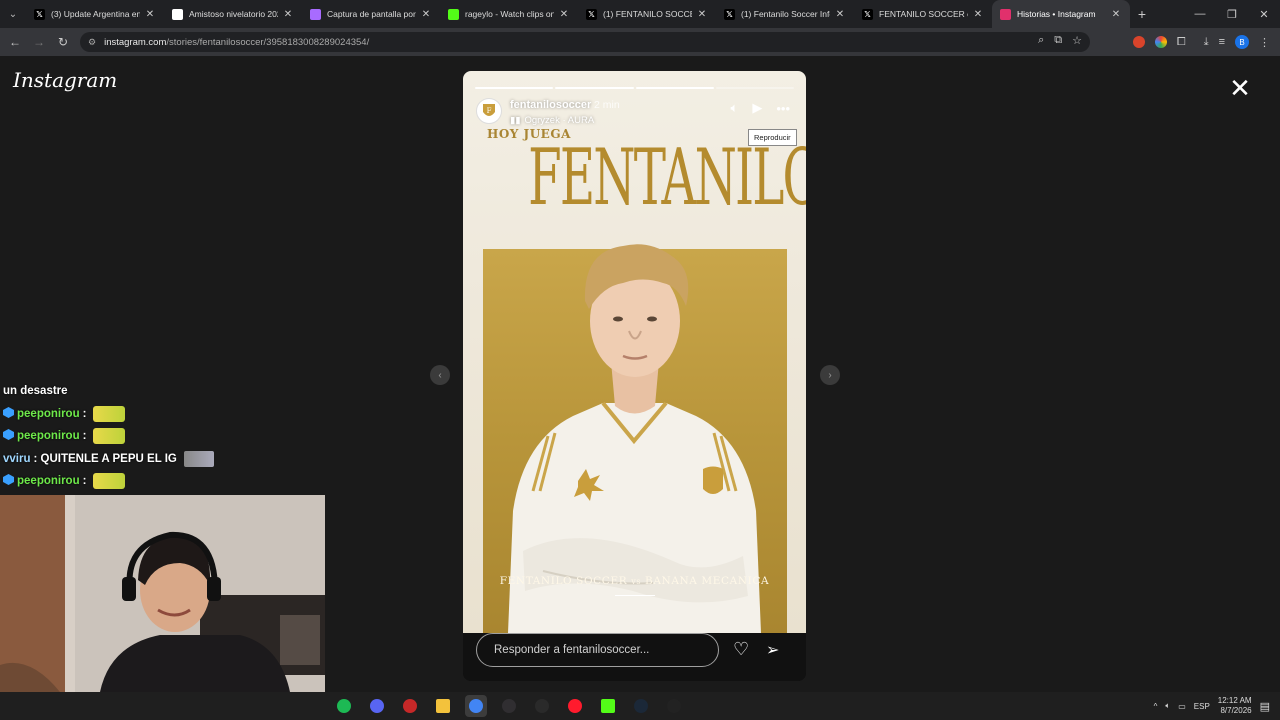 The height and width of the screenshot is (720, 1280). What do you see at coordinates (542, 706) in the screenshot?
I see `app-icon` at bounding box center [542, 706].